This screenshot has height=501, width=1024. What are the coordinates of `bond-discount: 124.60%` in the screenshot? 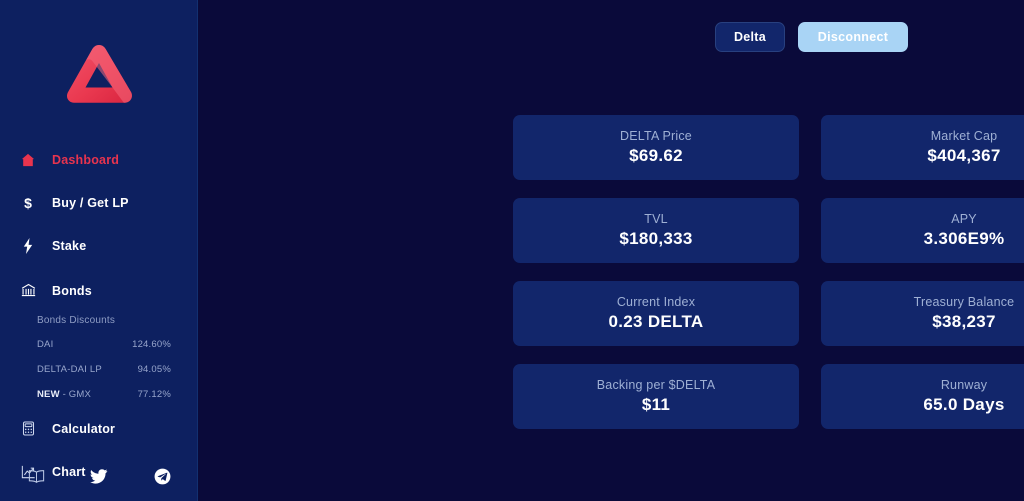 It's located at (151, 344).